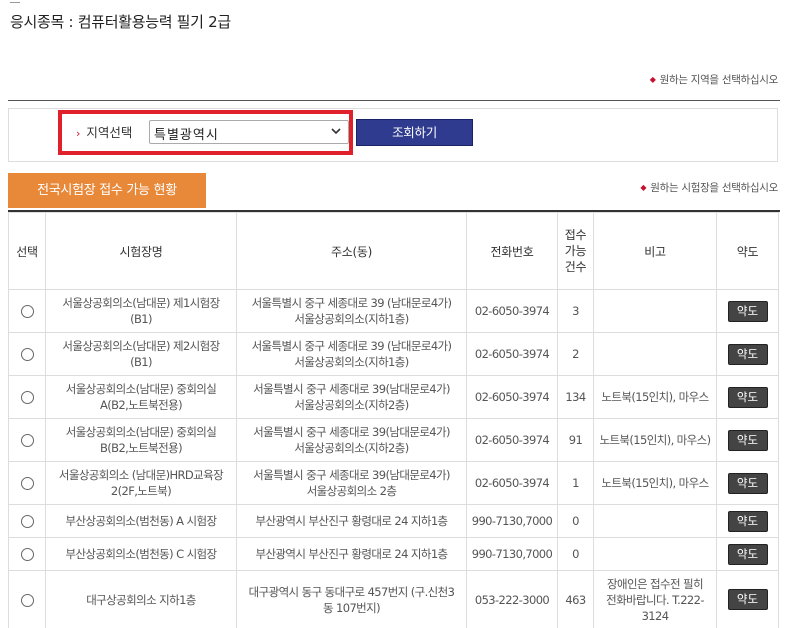 Image resolution: width=788 pixels, height=628 pixels. I want to click on address-line: 서울상공회의소(지하1층), so click(351, 319).